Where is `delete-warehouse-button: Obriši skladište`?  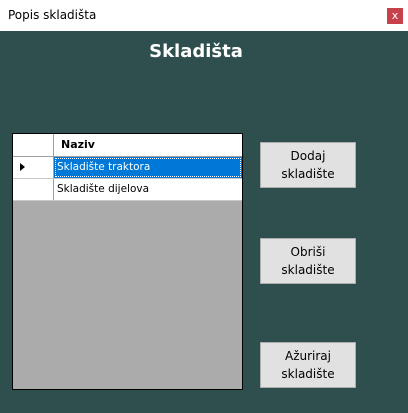
delete-warehouse-button: Obriši skladište is located at coordinates (308, 261).